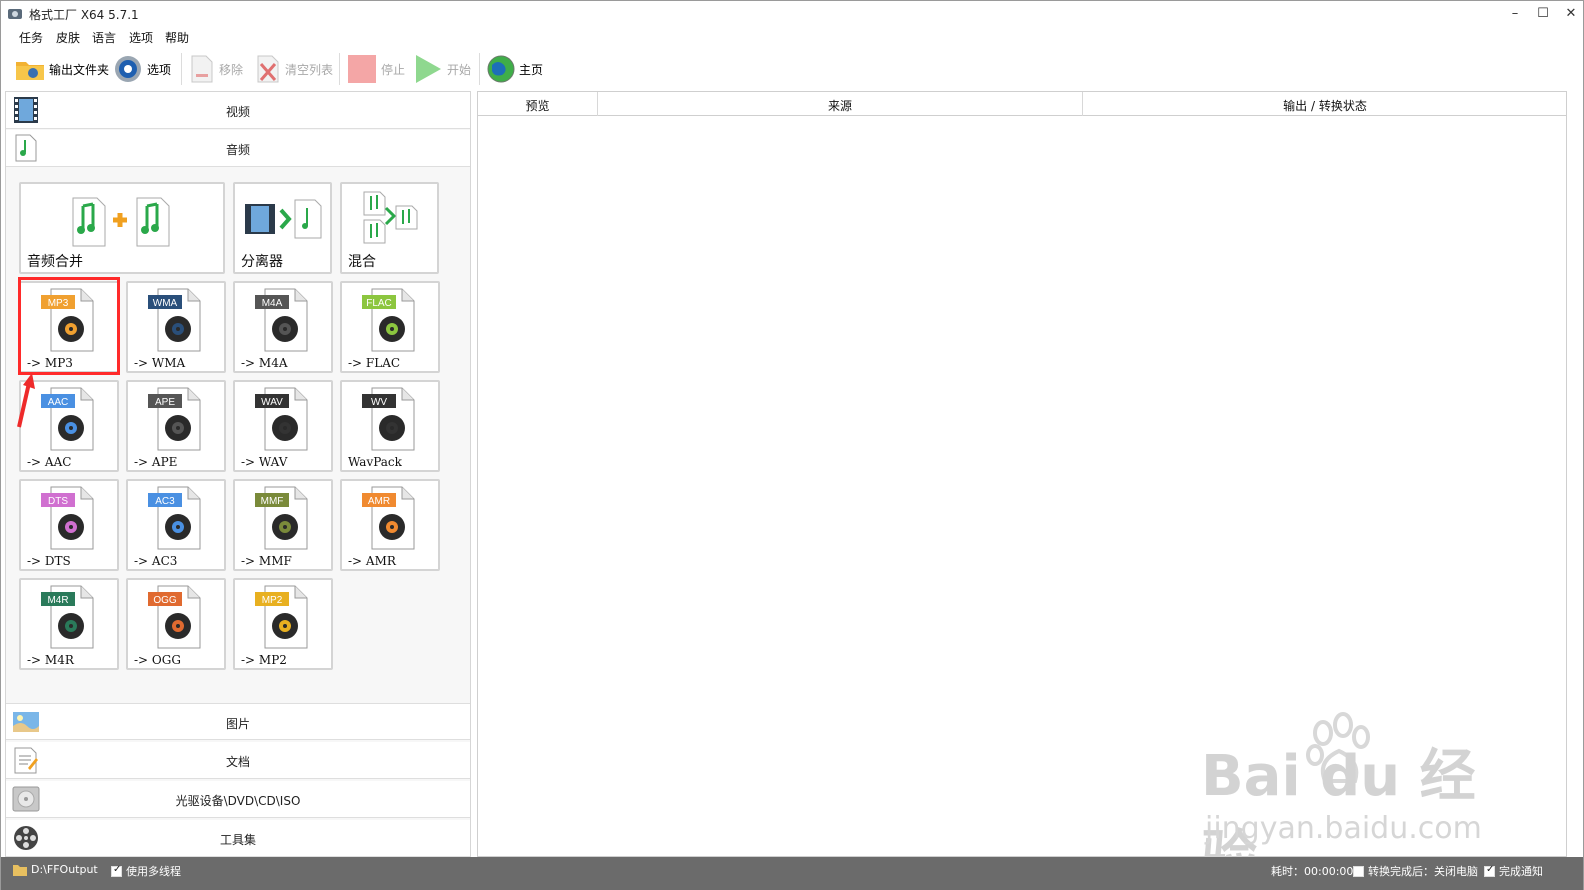 Image resolution: width=1584 pixels, height=890 pixels. What do you see at coordinates (362, 69) in the screenshot?
I see `stop-icon` at bounding box center [362, 69].